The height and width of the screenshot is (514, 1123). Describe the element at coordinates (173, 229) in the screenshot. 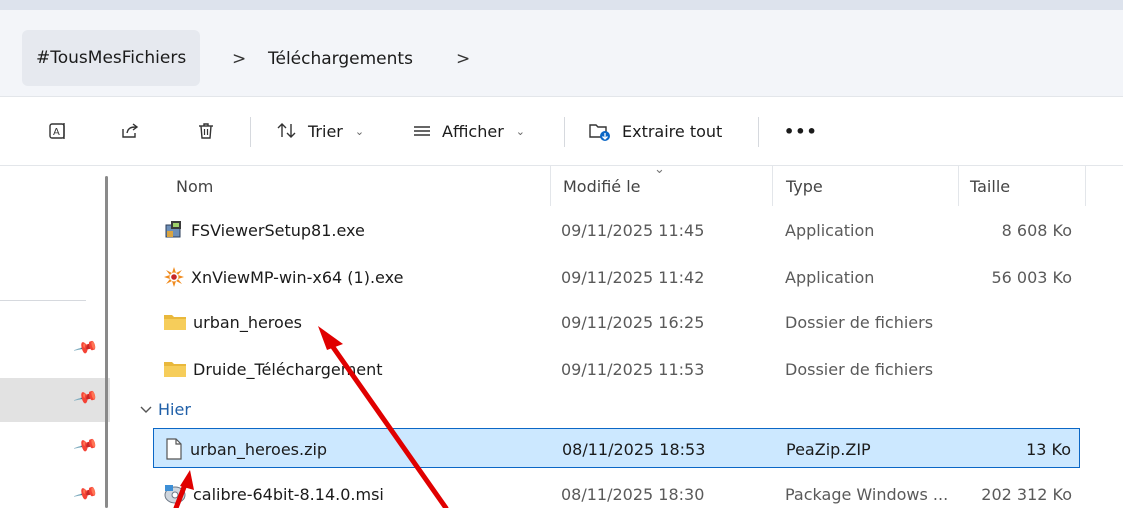

I see `installer-icon` at that location.